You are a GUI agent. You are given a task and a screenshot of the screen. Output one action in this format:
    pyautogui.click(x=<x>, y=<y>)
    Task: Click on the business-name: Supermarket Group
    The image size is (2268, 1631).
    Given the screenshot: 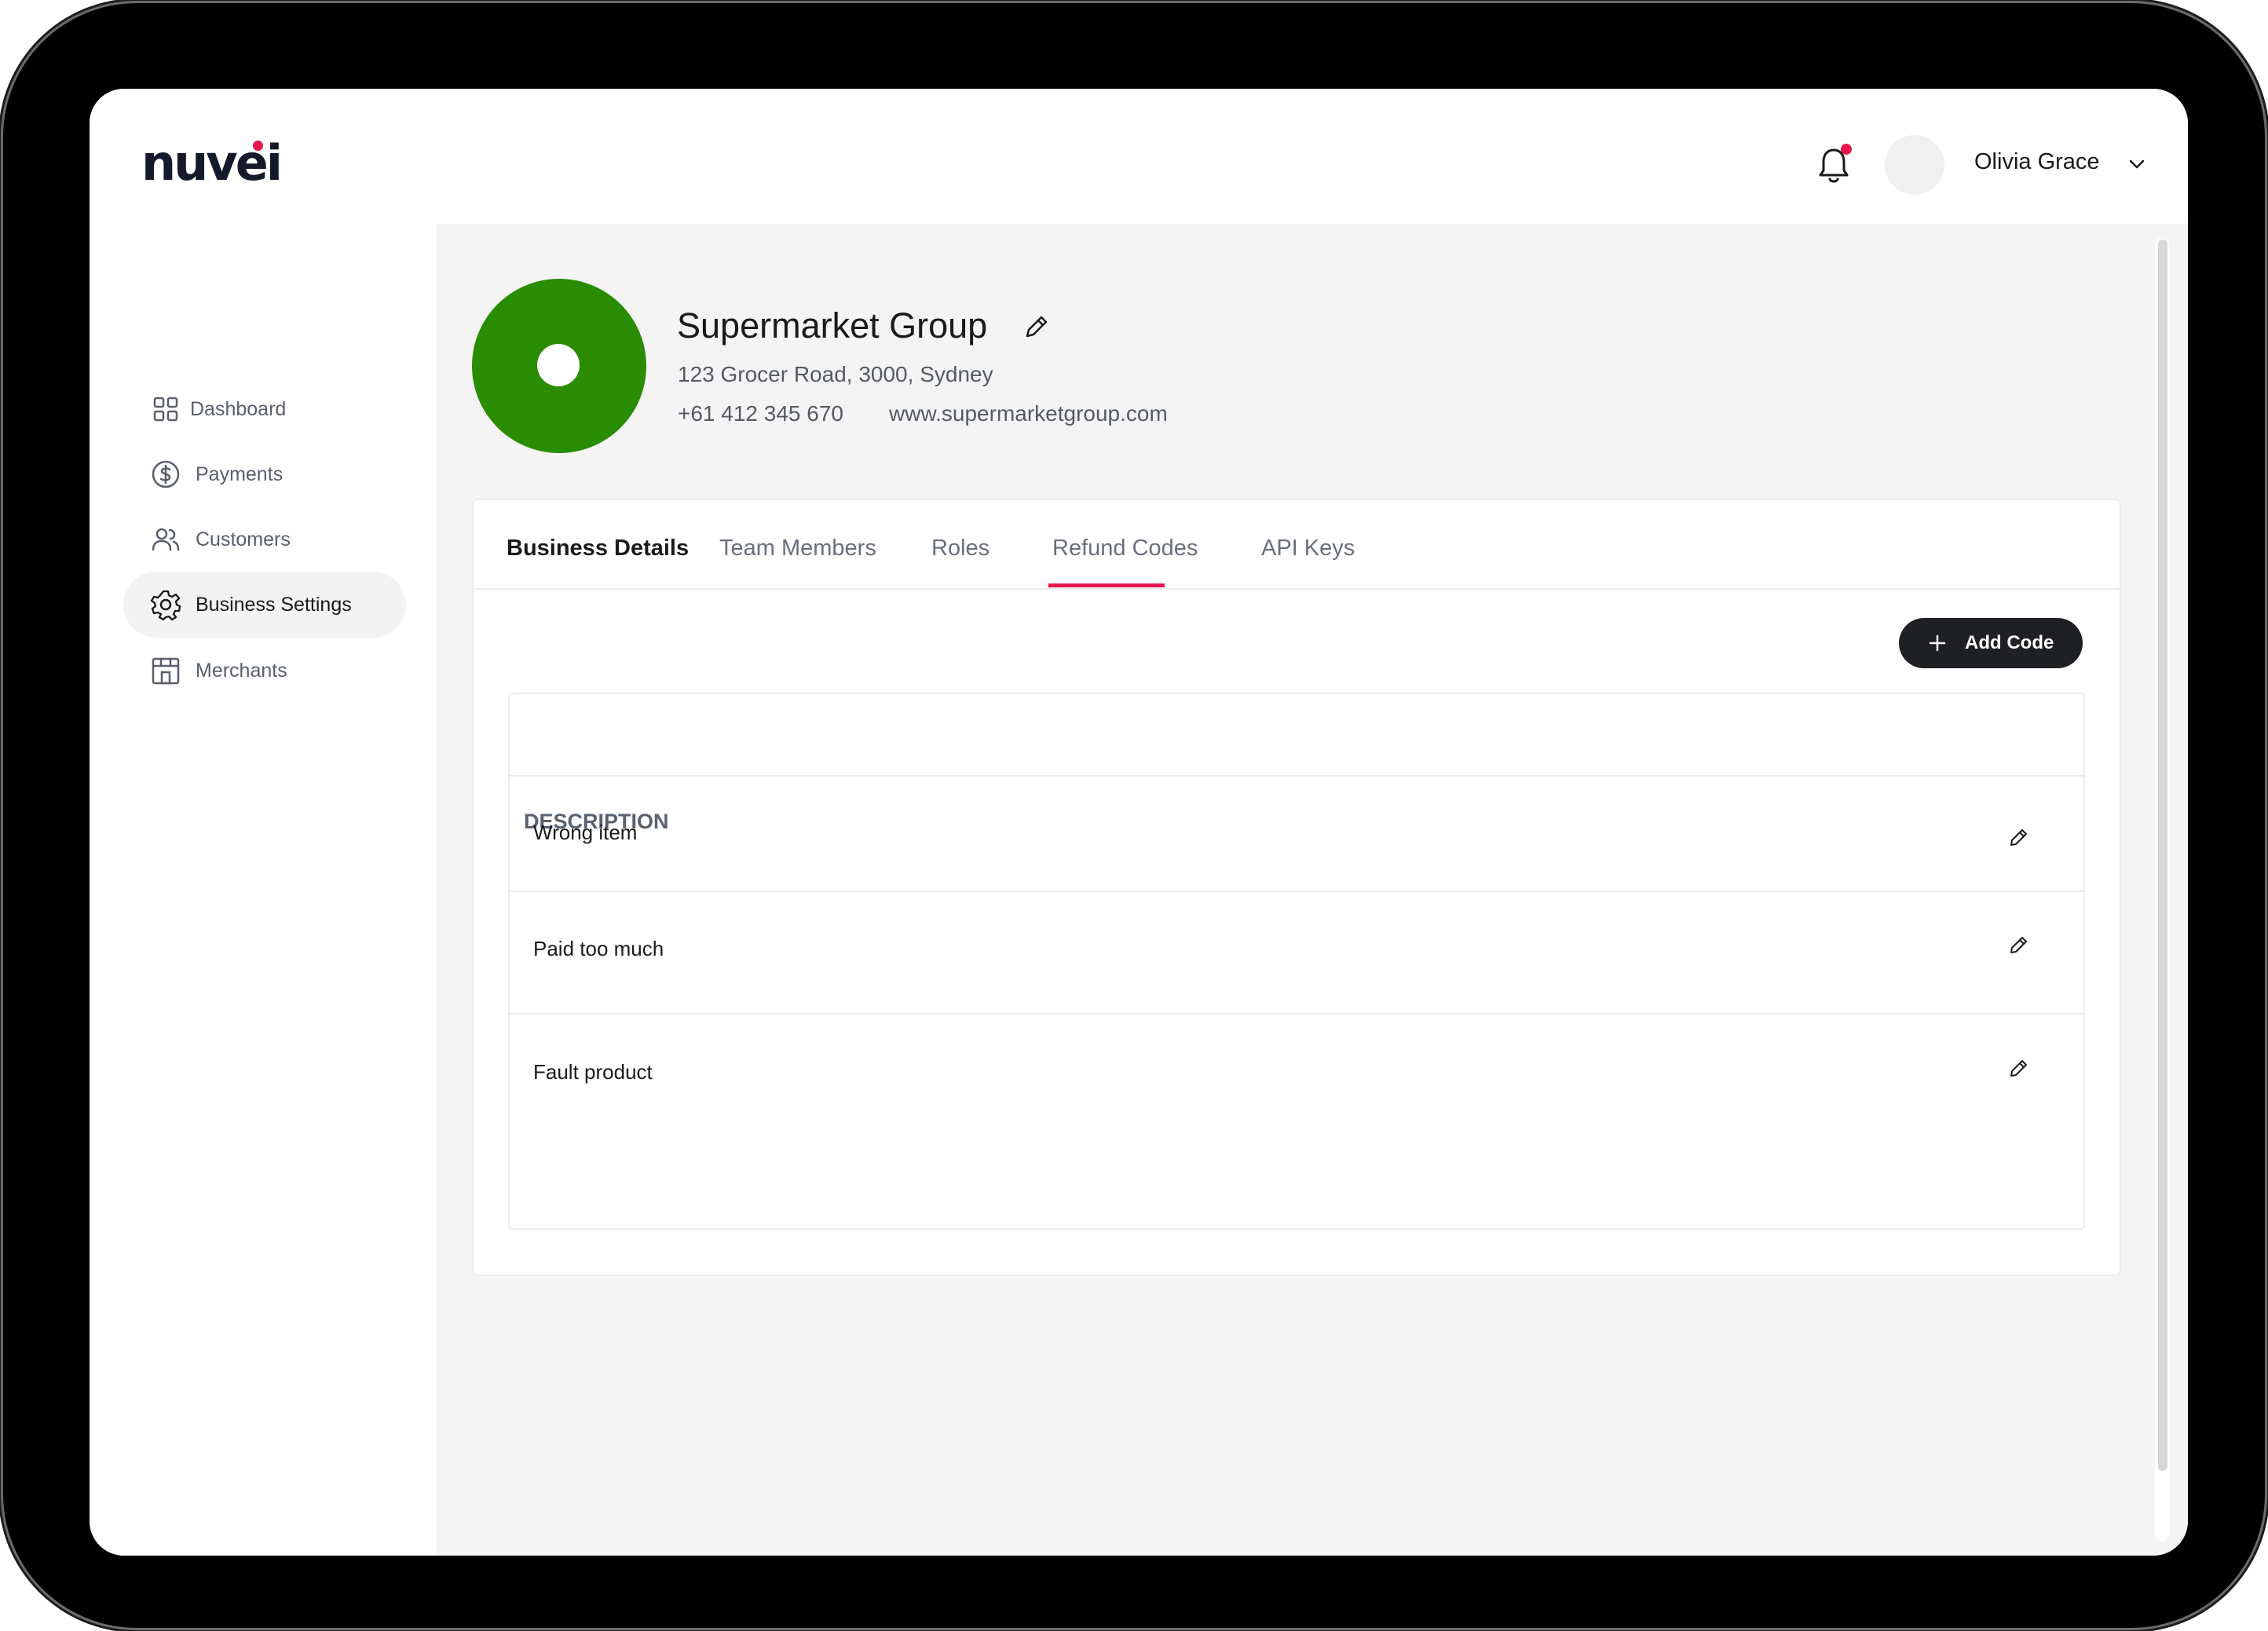 What is the action you would take?
    pyautogui.click(x=832, y=325)
    